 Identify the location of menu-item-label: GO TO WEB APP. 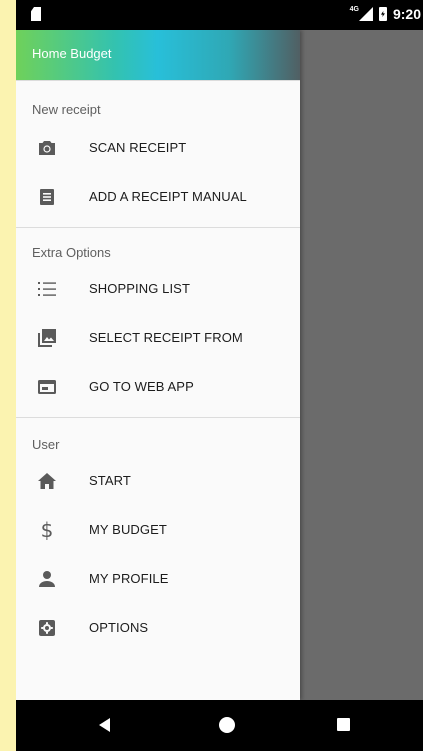
(141, 386).